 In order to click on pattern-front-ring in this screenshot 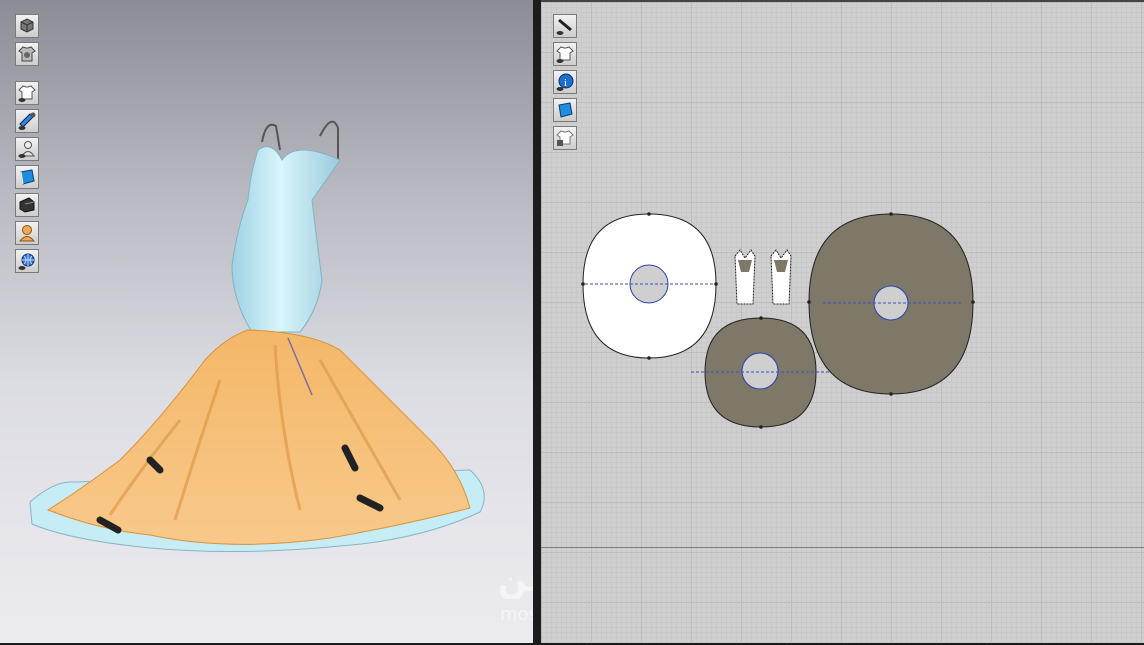, I will do `click(649, 286)`.